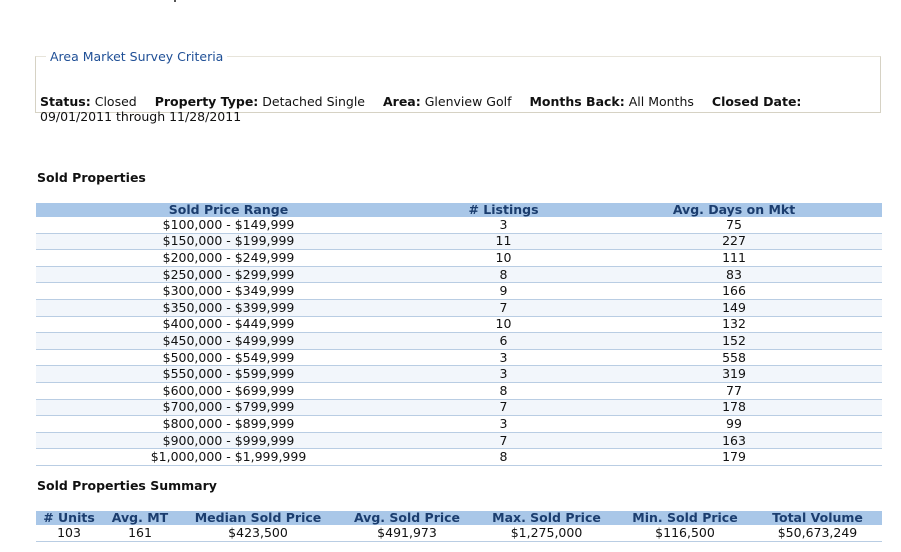 This screenshot has width=901, height=552. I want to click on table-cell: $450,000 - $499,999, so click(228, 341).